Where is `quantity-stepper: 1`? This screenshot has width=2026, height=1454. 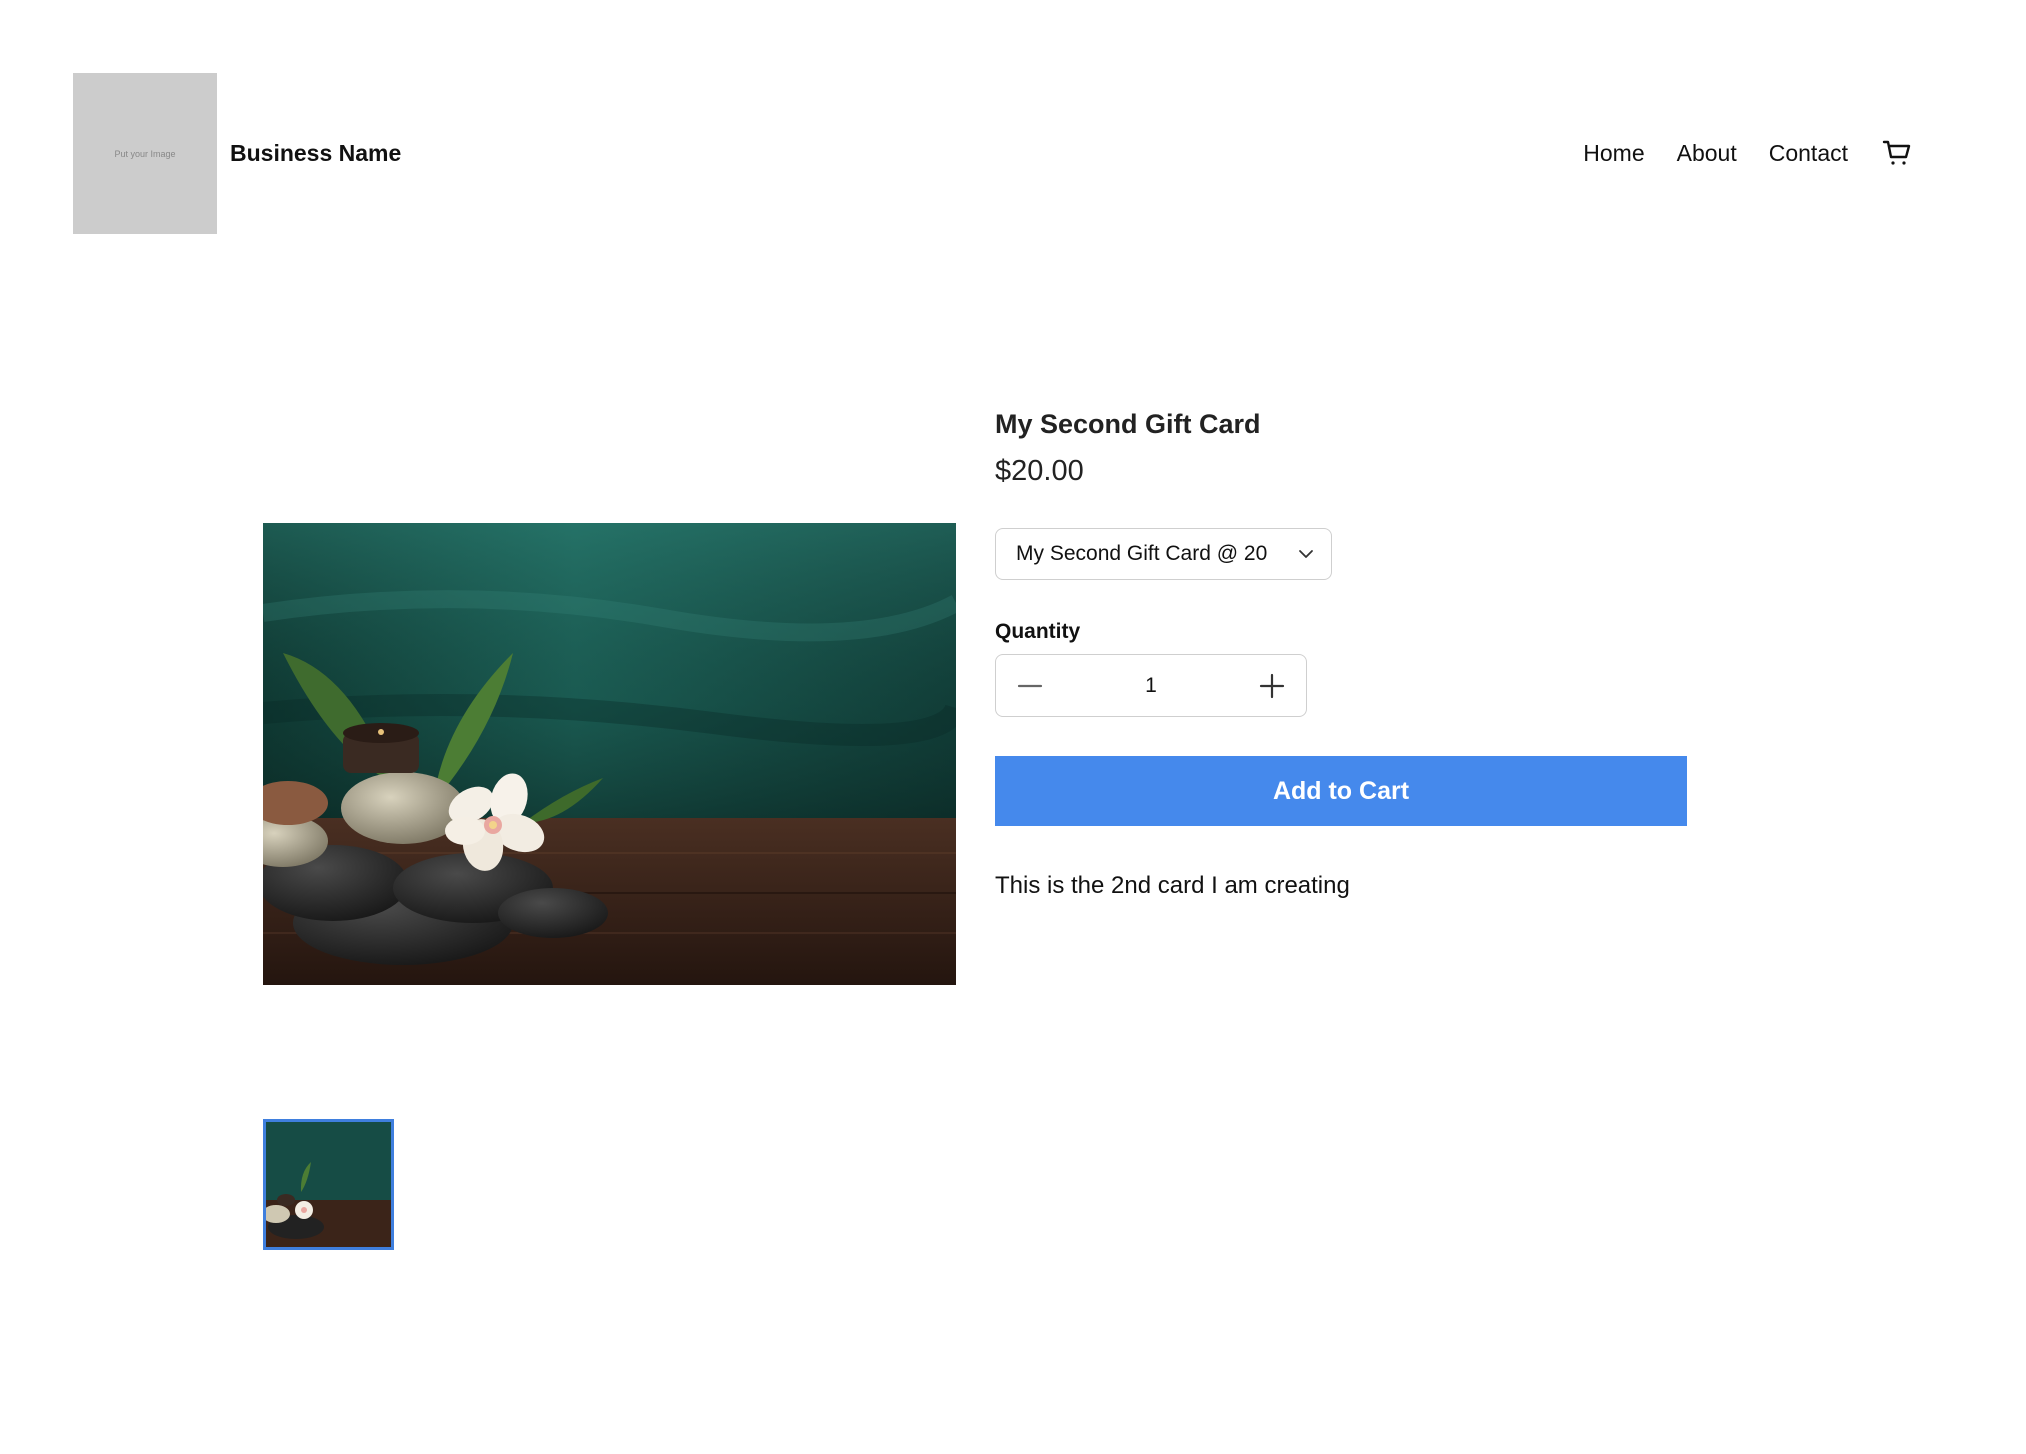
quantity-stepper: 1 is located at coordinates (1151, 685).